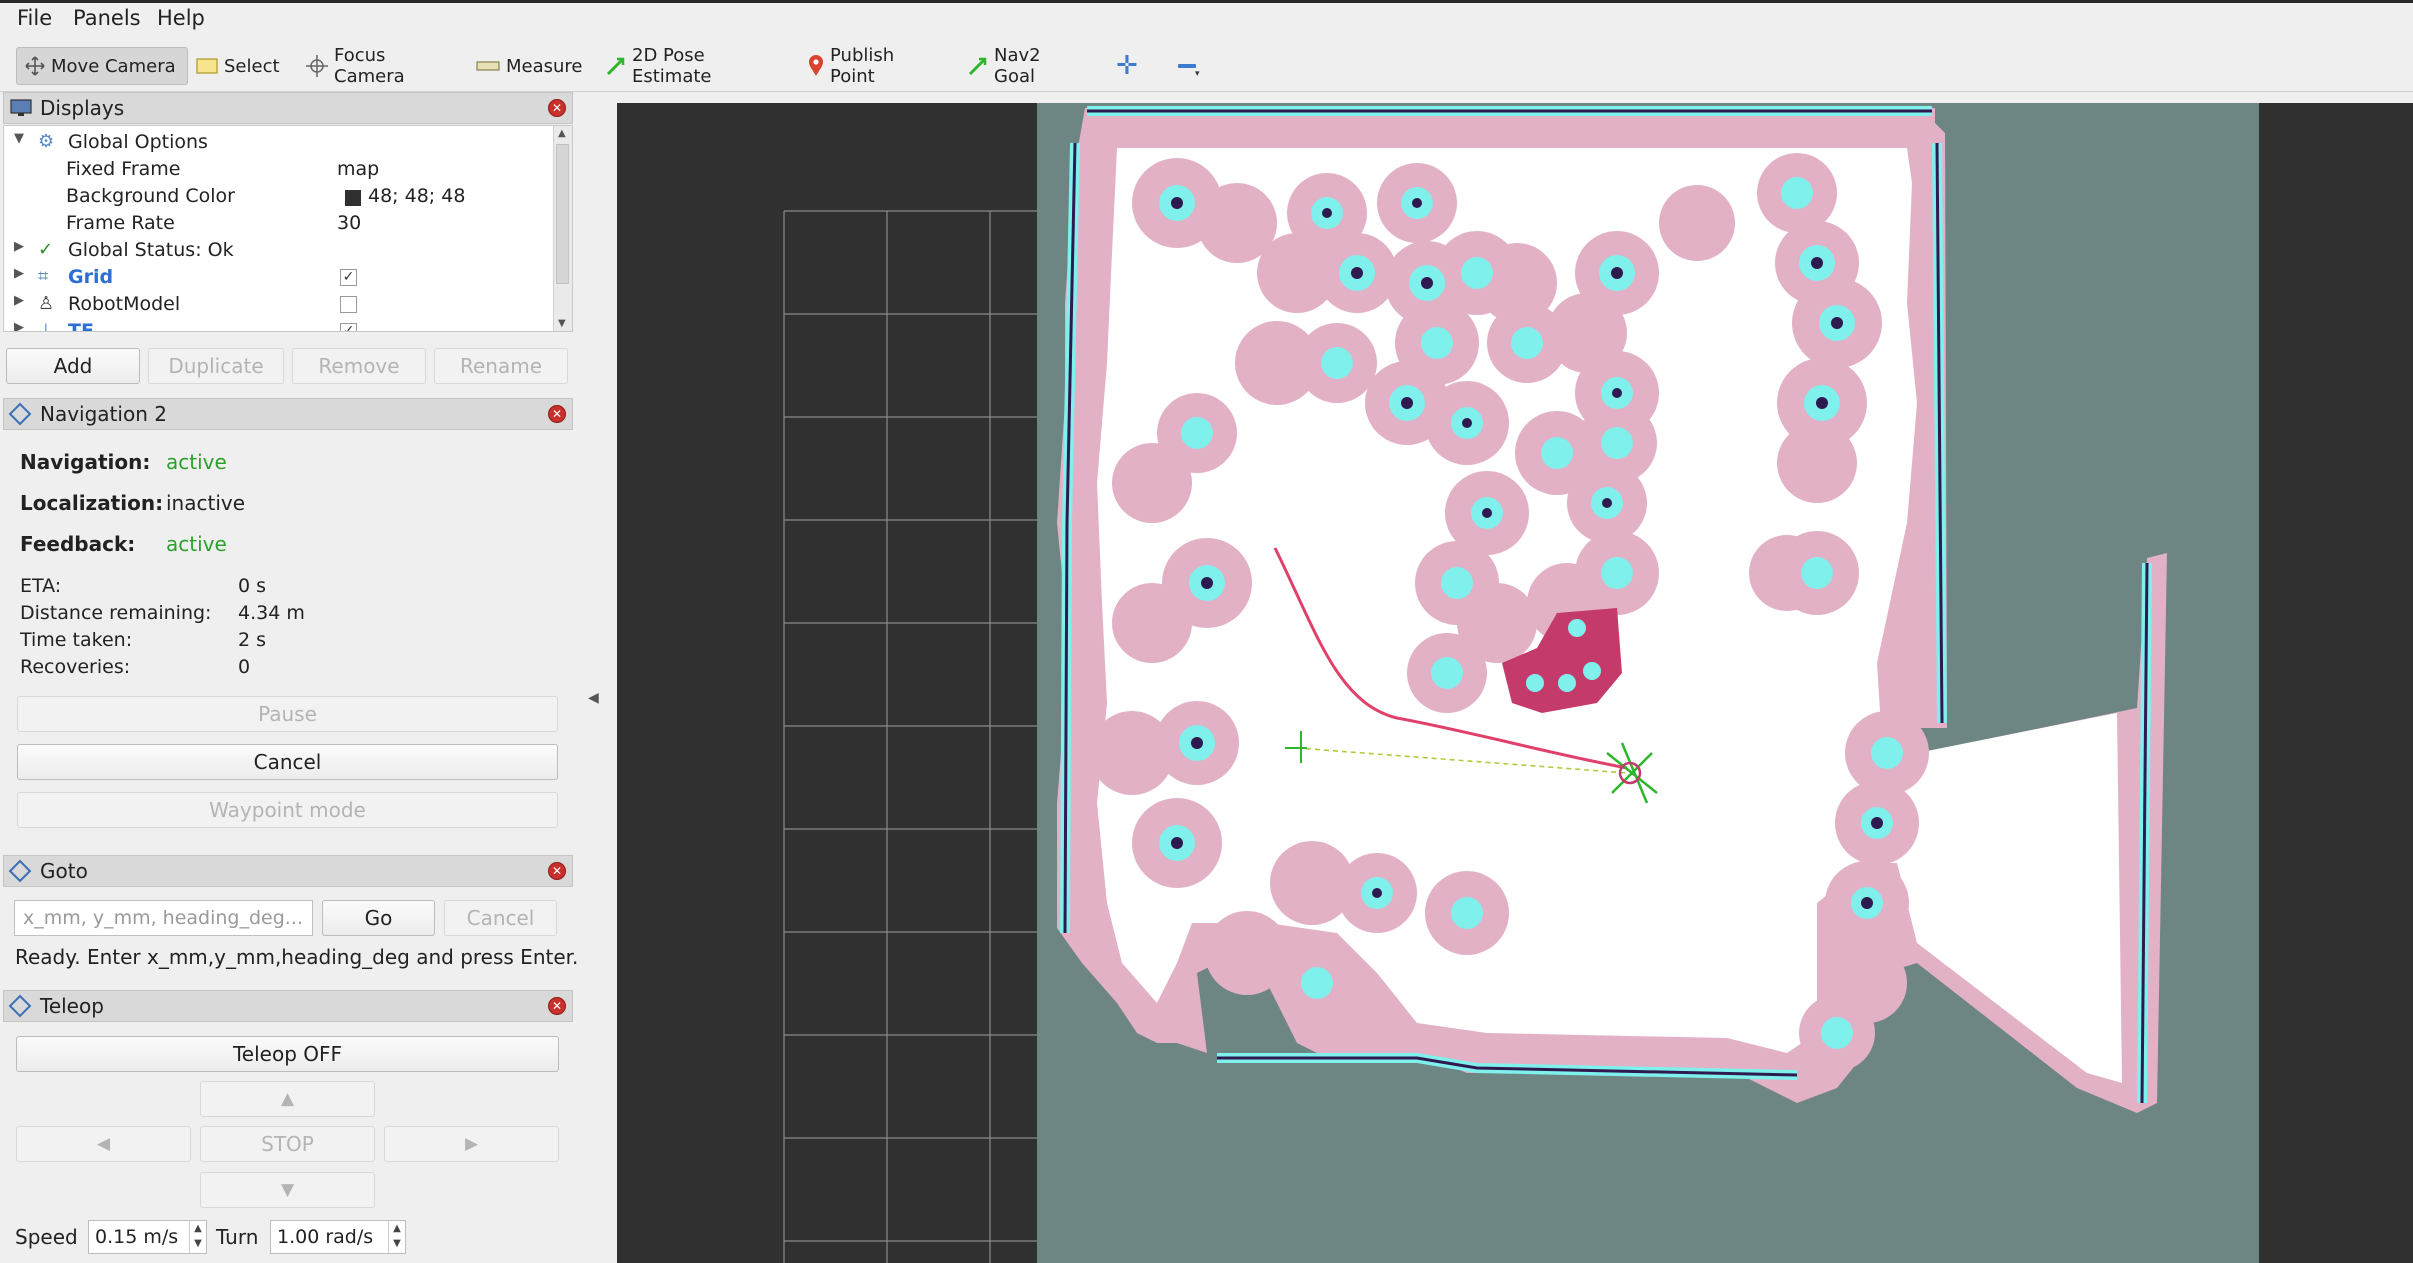  I want to click on focus-camera-tool: Focus Camera, so click(375, 66).